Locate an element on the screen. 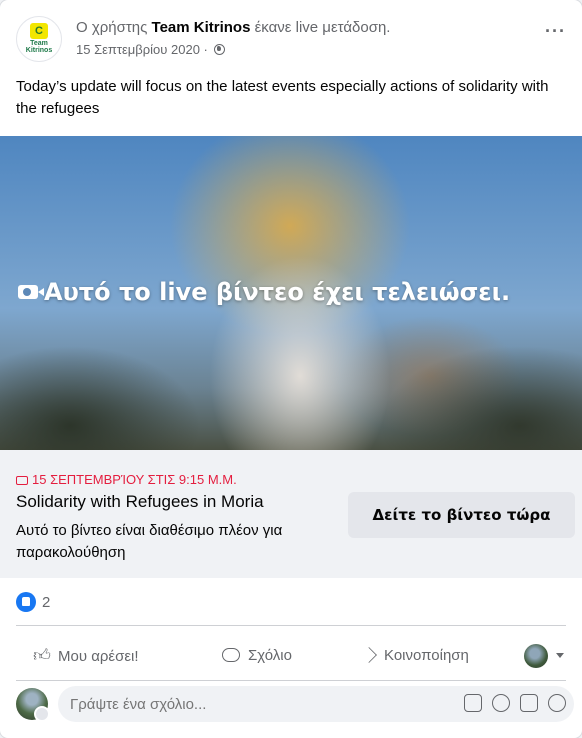 The width and height of the screenshot is (582, 738). live-date: 15 ΣΕΠΤΕΜΒΡΊΟΥ ΣΤΙΣ 9:15 Μ.Μ. is located at coordinates (126, 479).